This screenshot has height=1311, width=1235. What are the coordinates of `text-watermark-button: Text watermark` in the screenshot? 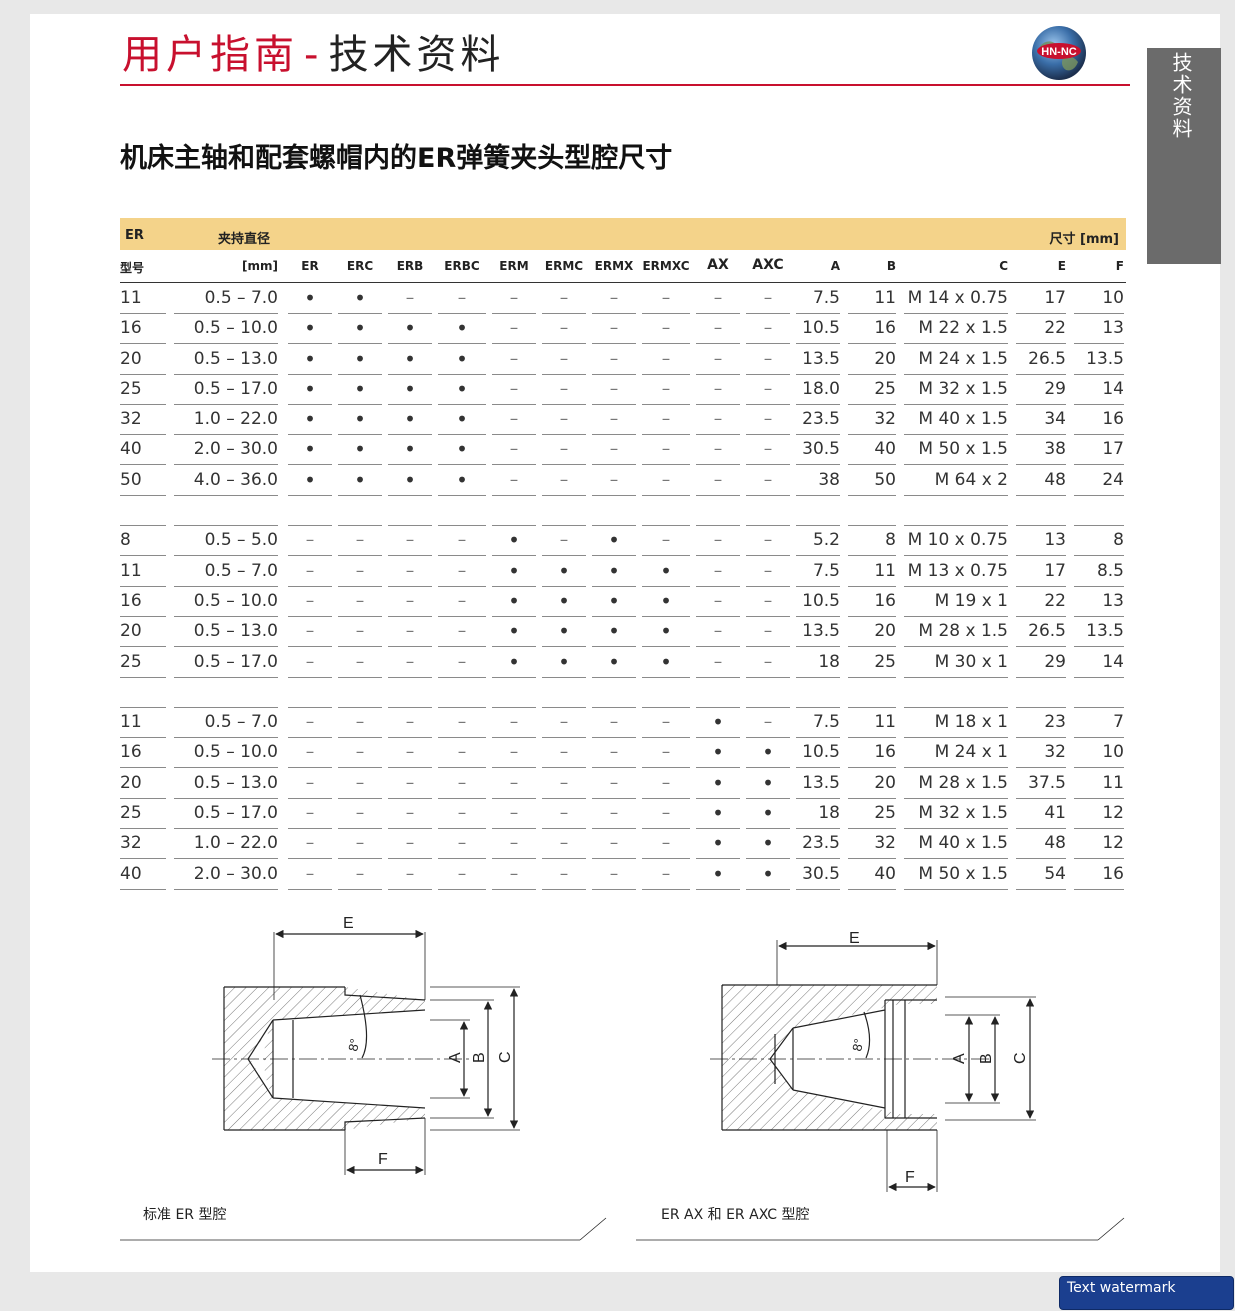 It's located at (1146, 1293).